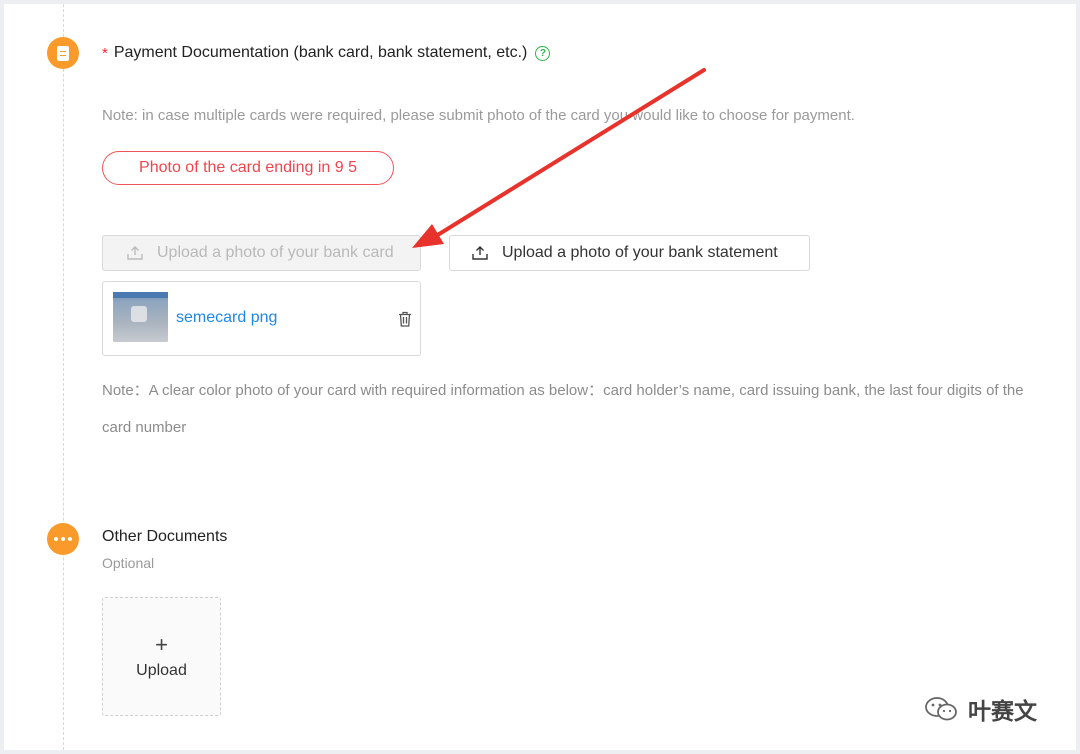 This screenshot has height=754, width=1080. I want to click on document-step-icon, so click(63, 53).